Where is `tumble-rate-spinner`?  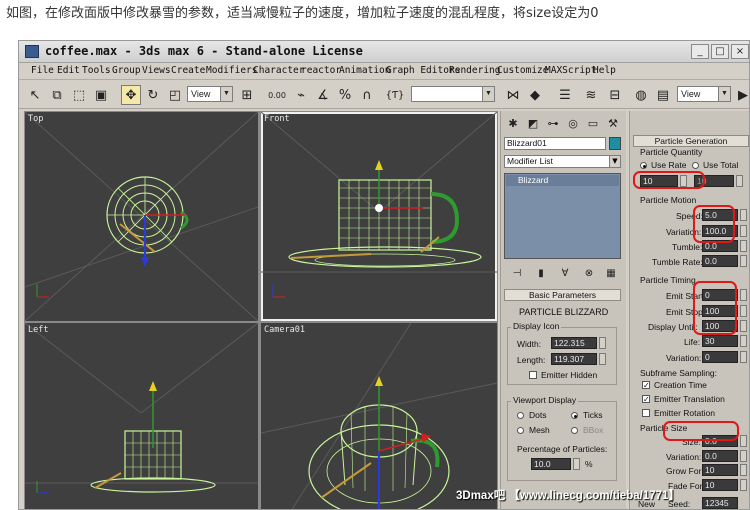 tumble-rate-spinner is located at coordinates (743, 261).